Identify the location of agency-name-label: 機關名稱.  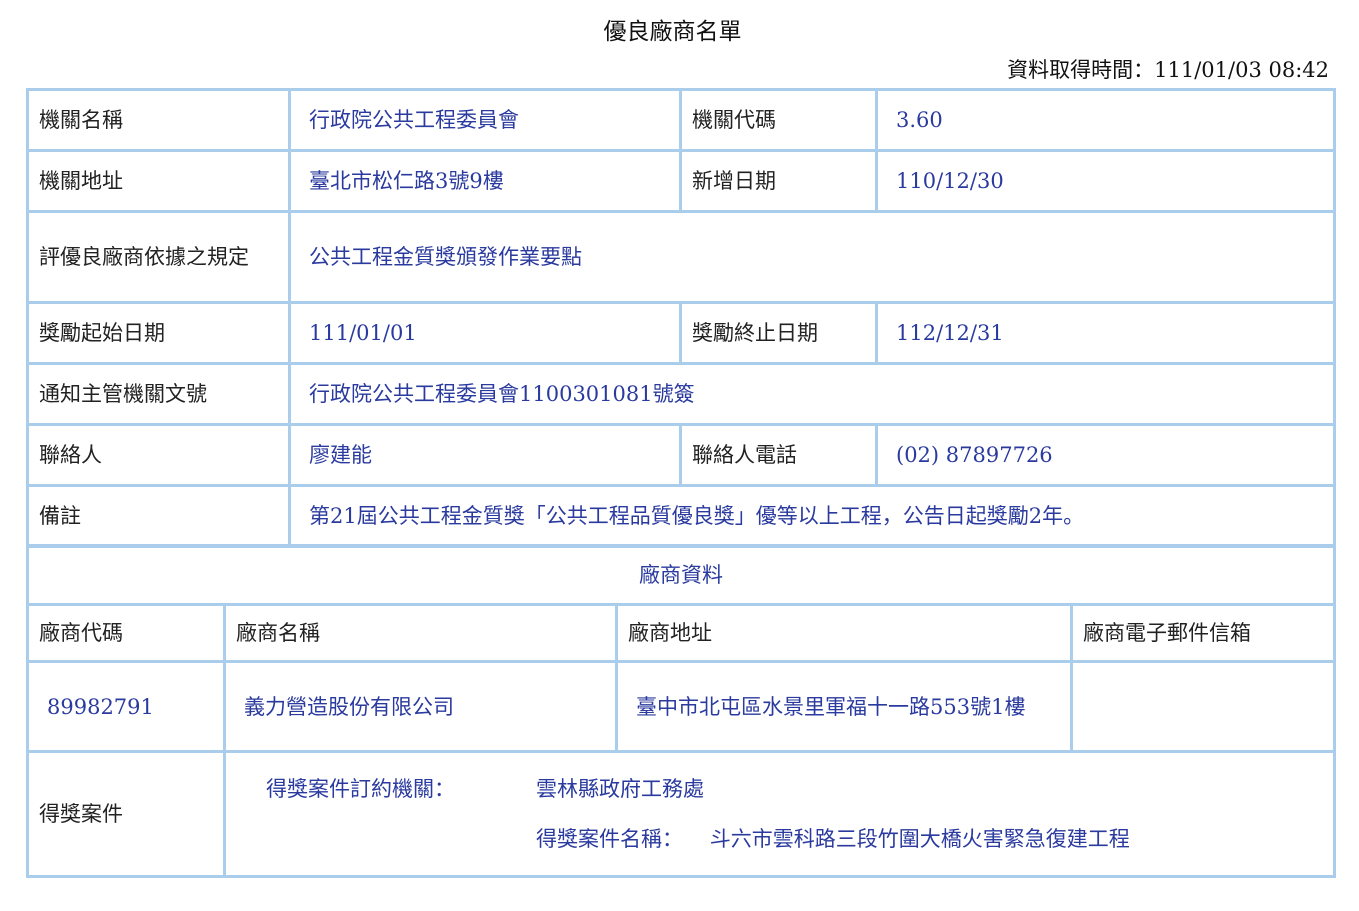
(158, 120).